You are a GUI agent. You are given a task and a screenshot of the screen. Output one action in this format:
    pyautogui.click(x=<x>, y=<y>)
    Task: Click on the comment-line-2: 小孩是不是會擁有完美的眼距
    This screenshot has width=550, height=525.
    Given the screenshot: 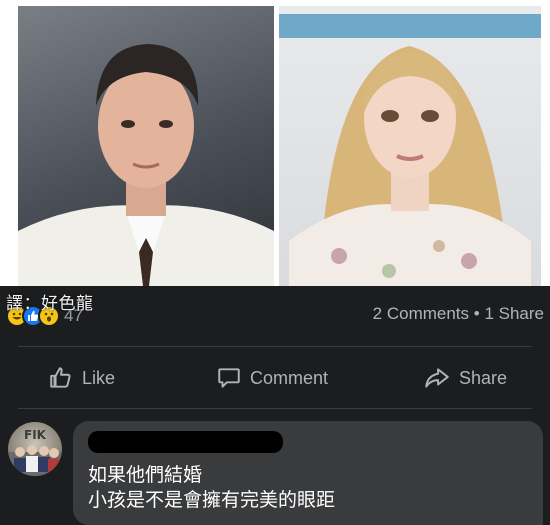 What is the action you would take?
    pyautogui.click(x=212, y=500)
    